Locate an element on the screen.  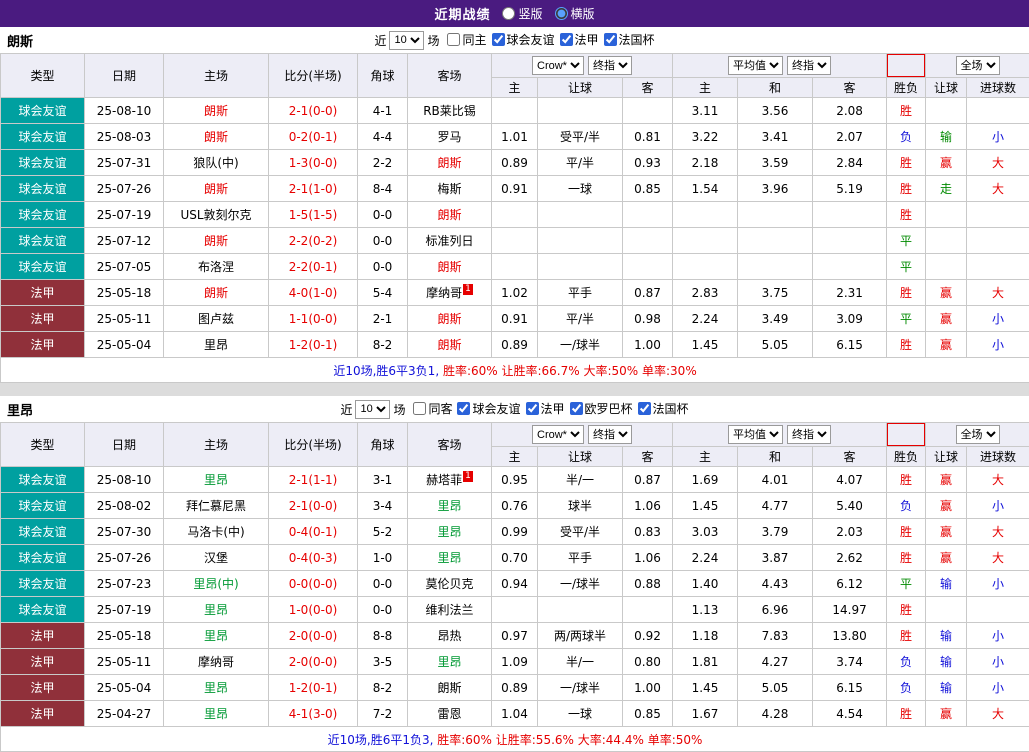
layout-radio-vertical: 竖版 is located at coordinates (522, 13).